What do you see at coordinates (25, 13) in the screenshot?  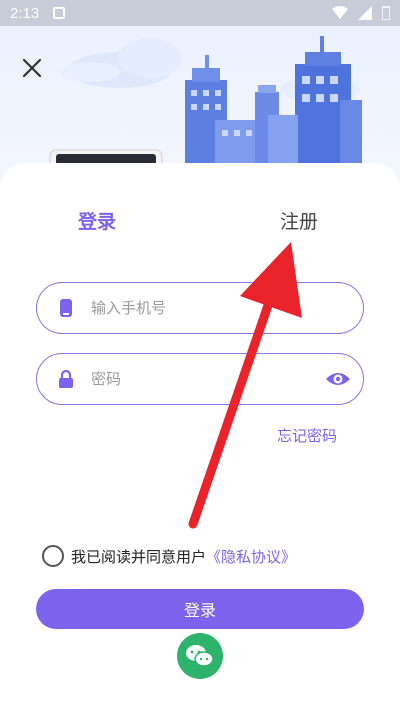 I see `status-time: 2:13` at bounding box center [25, 13].